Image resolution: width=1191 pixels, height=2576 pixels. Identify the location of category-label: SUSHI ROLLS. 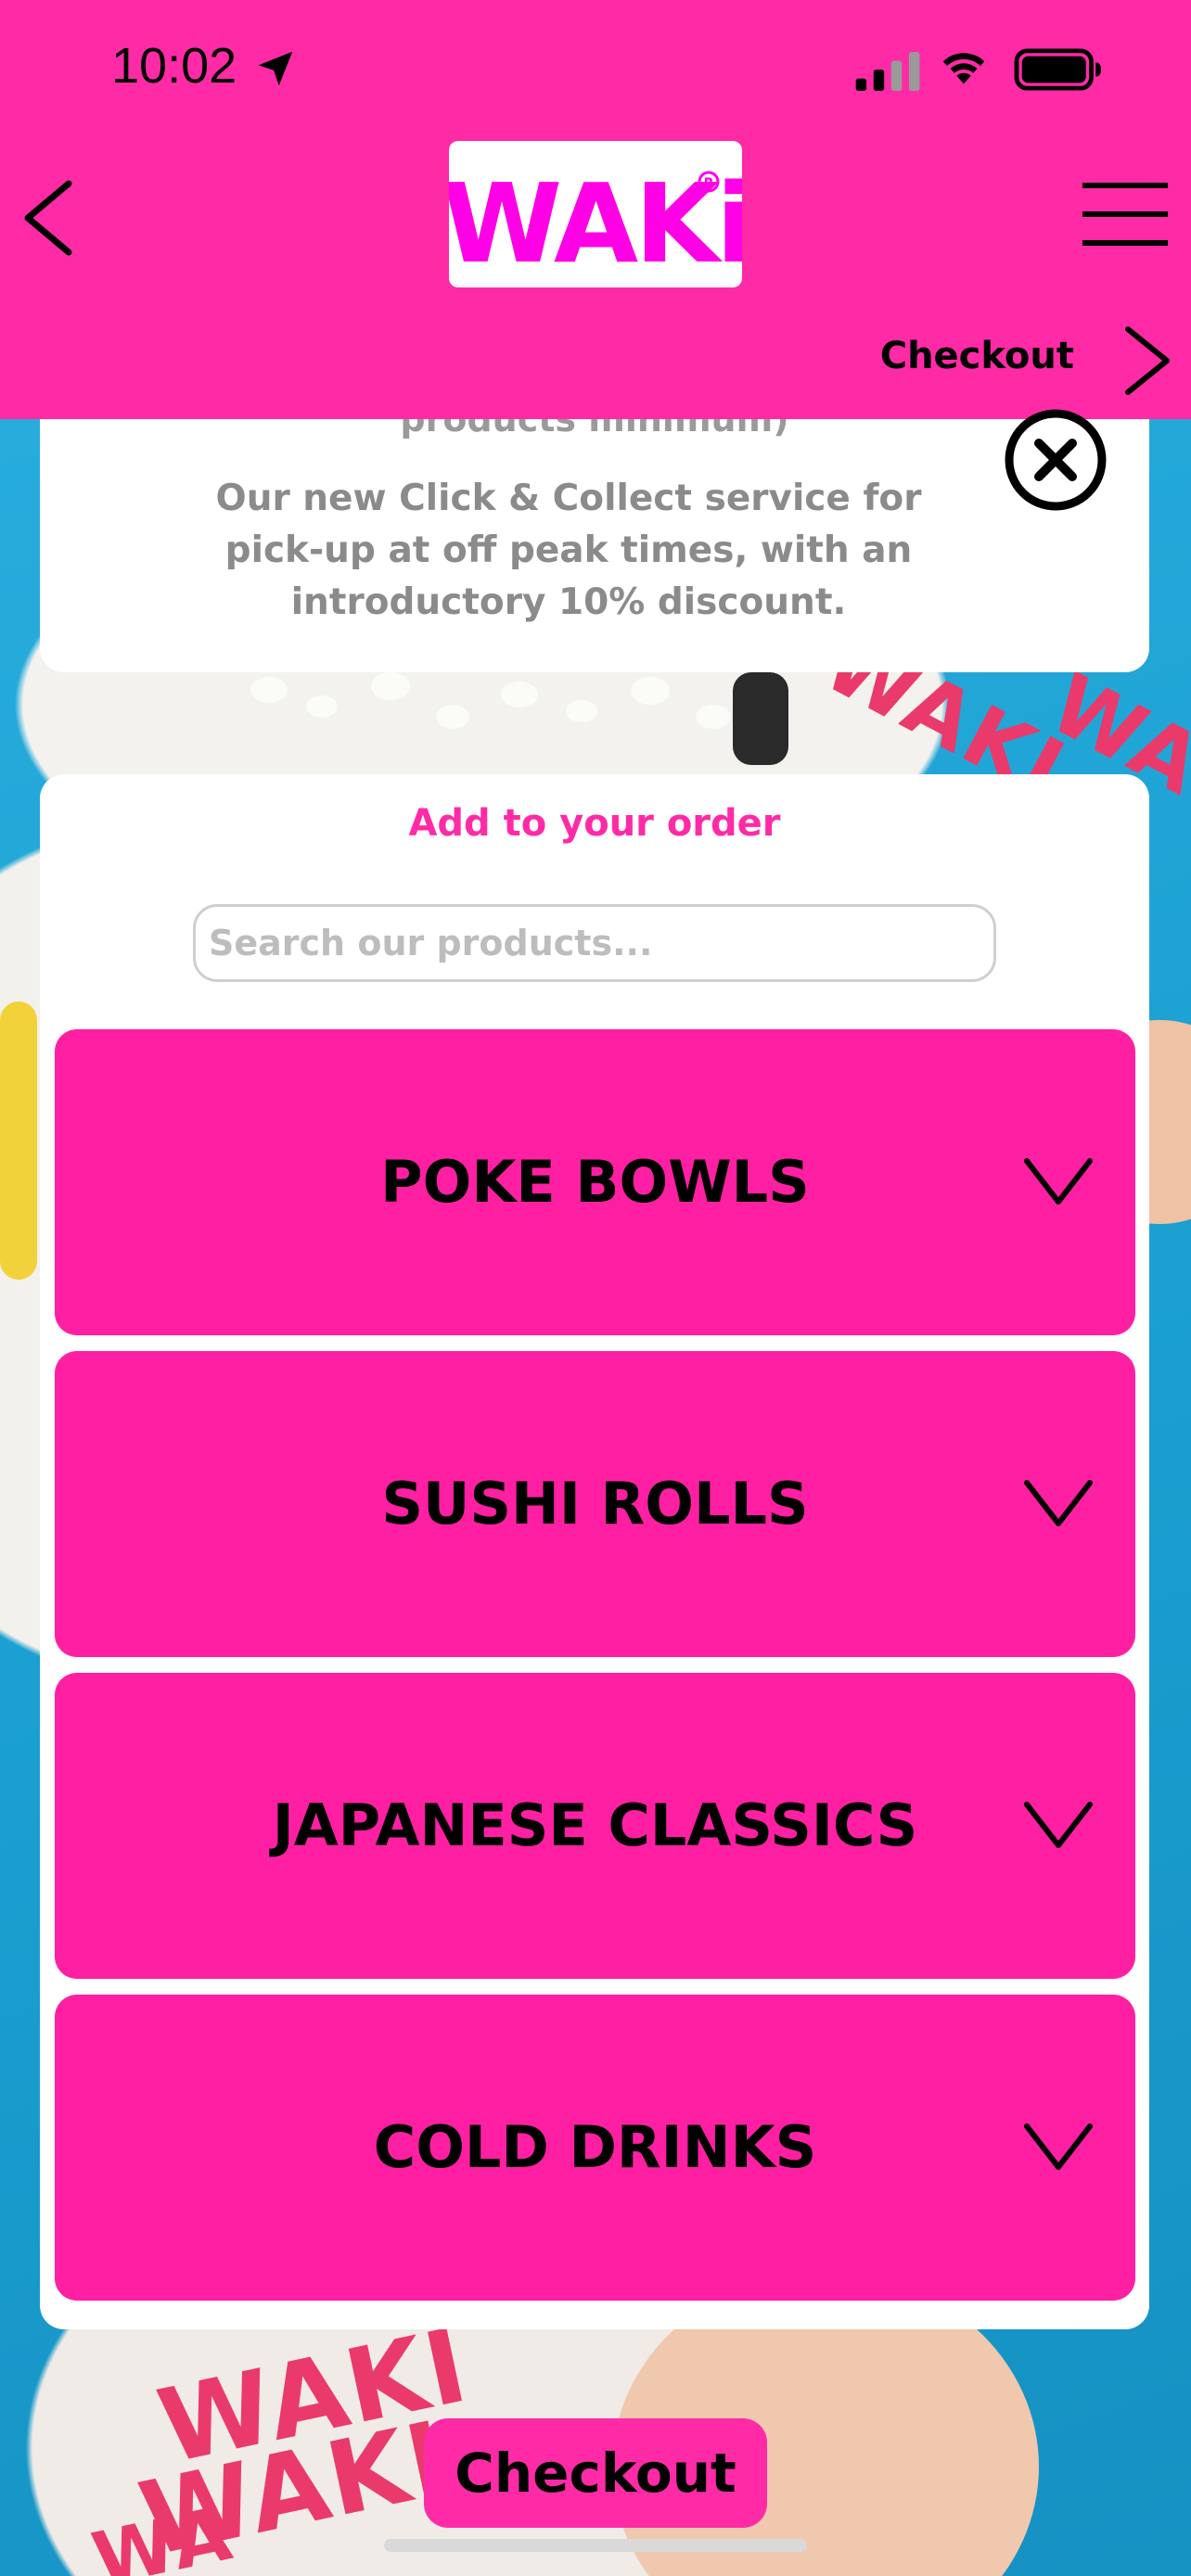
(595, 1504).